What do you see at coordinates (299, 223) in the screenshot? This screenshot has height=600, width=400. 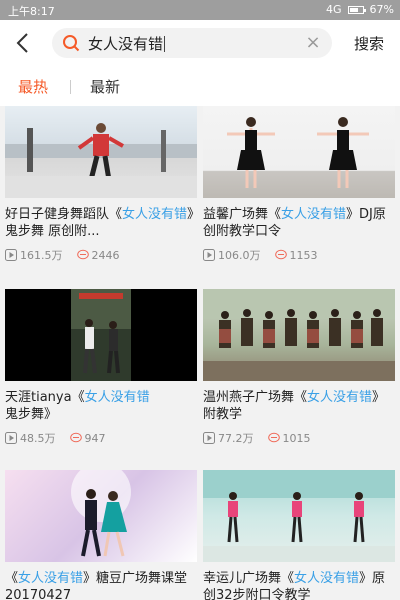 I see `video-title: 益馨广场舞《女人没有错》DJ原创附教学口令` at bounding box center [299, 223].